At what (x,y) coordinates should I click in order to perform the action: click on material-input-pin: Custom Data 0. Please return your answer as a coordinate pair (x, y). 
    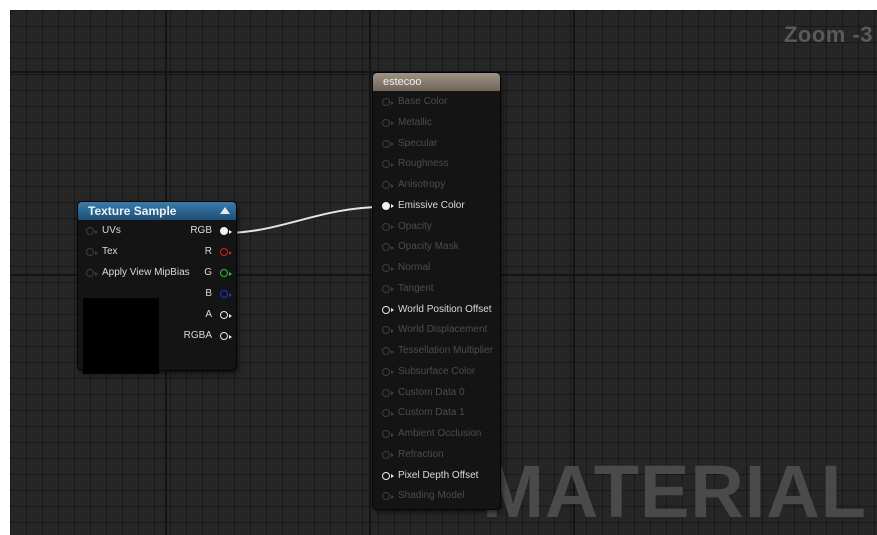
    Looking at the image, I should click on (423, 393).